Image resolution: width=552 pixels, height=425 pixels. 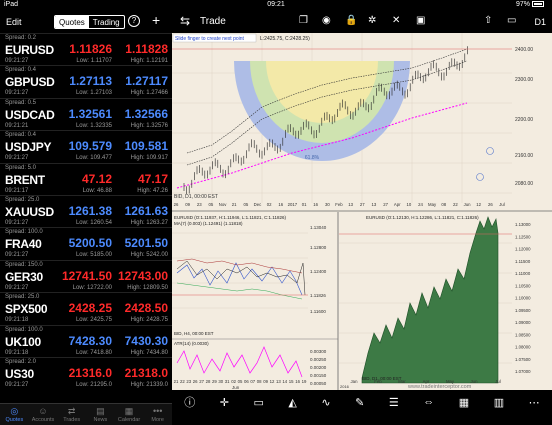 What do you see at coordinates (523, 261) in the screenshot?
I see `y-tick: 1.11500` at bounding box center [523, 261].